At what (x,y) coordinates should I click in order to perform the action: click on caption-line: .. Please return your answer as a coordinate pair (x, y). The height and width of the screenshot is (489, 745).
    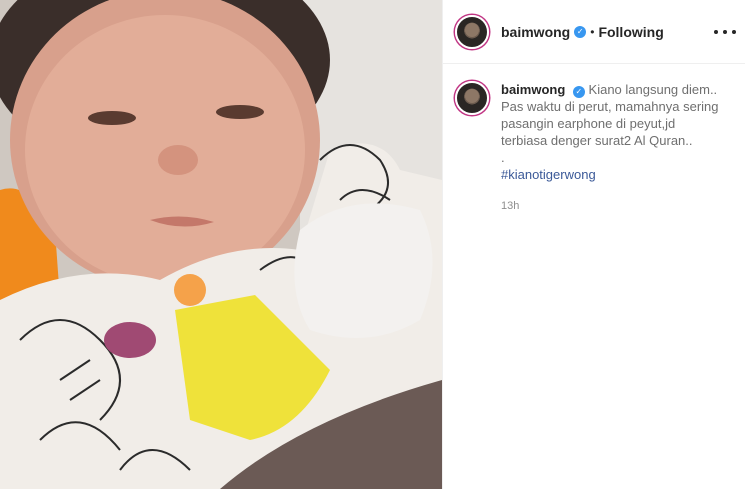
    Looking at the image, I should click on (503, 157).